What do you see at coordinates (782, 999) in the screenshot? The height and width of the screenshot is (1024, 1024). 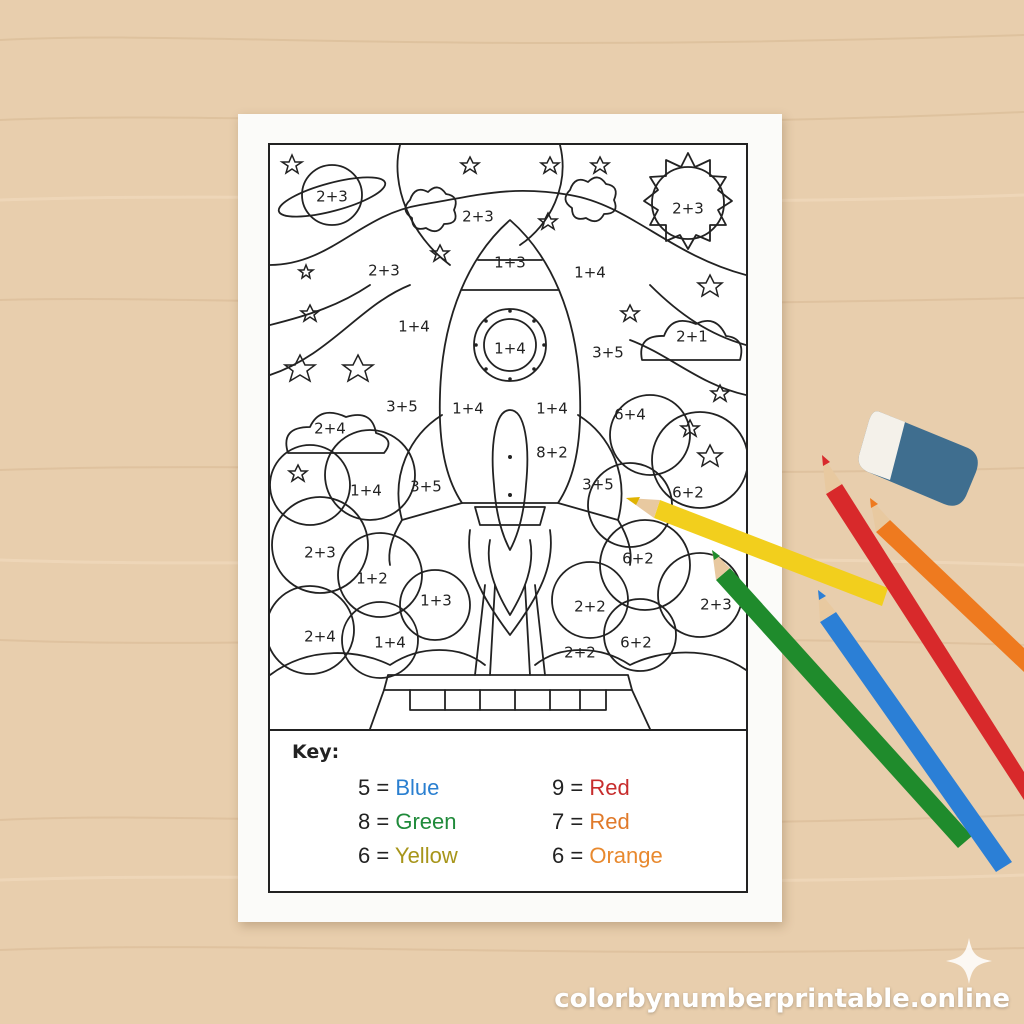 I see `watermark-text: colorbynumberprintable.online` at bounding box center [782, 999].